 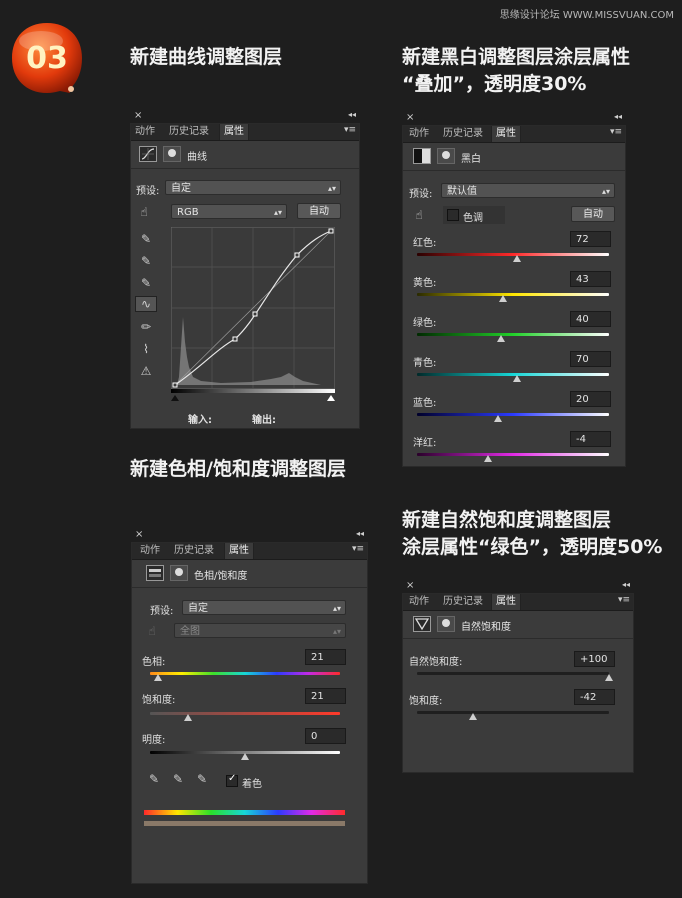 I want to click on white-eyedropper-icon: ✎, so click(x=146, y=283).